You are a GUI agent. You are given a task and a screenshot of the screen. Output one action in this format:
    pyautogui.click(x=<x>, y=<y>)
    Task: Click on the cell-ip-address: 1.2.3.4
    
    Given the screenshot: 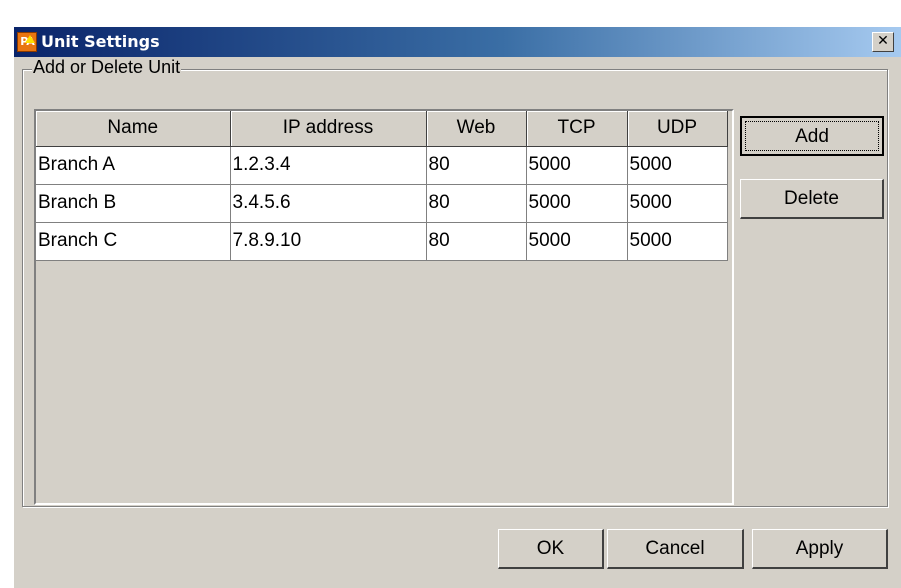 What is the action you would take?
    pyautogui.click(x=328, y=165)
    